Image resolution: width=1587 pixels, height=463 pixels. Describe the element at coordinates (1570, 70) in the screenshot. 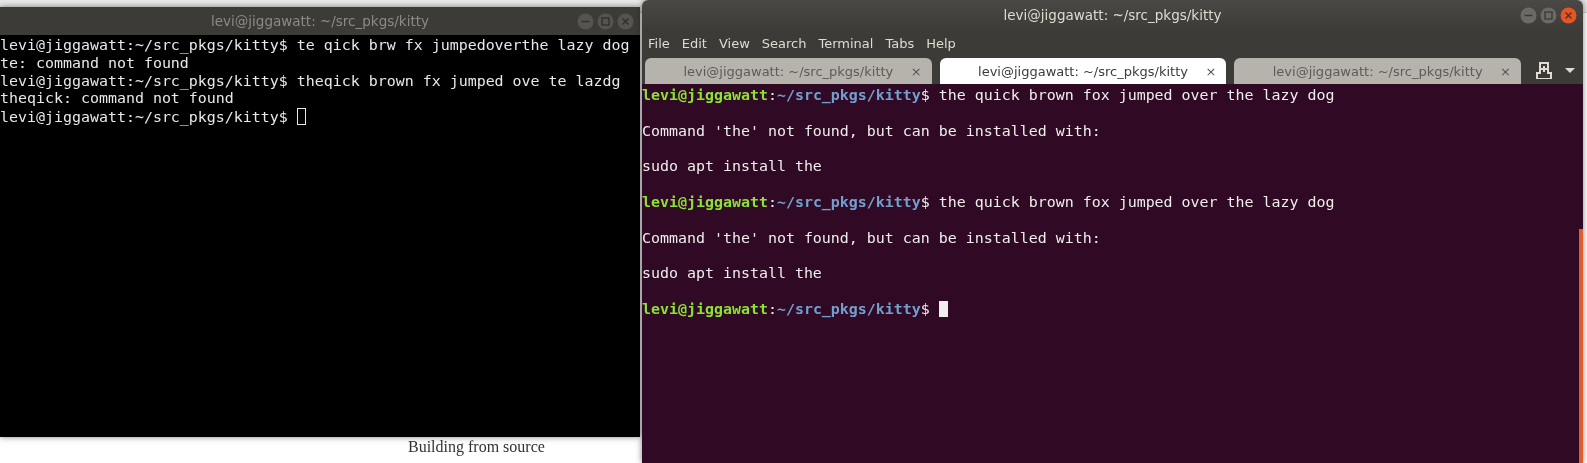

I see `dropdown-icon` at that location.